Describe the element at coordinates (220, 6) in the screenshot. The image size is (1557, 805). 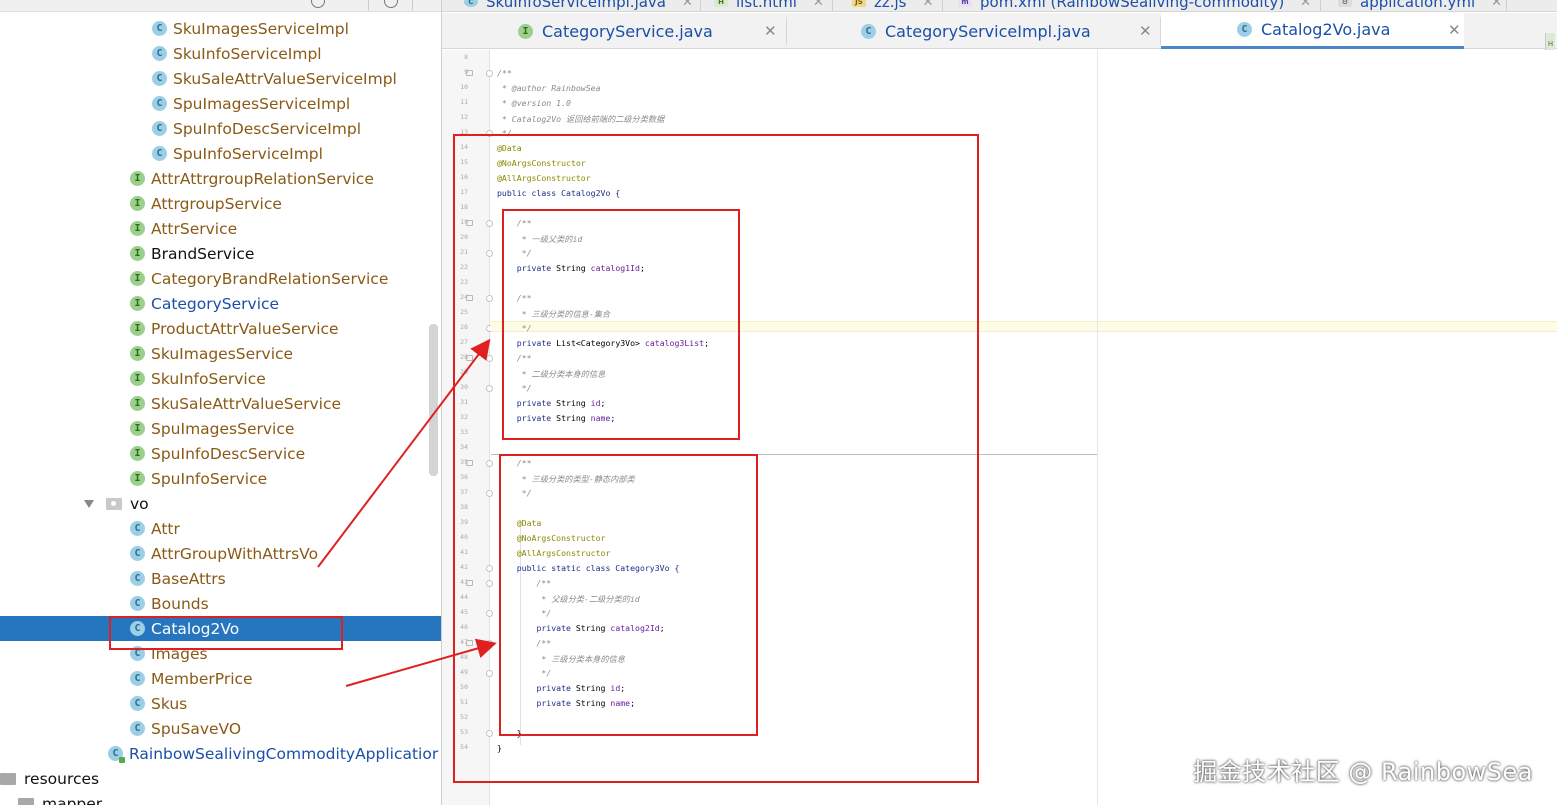
I see `project-toolbar` at that location.